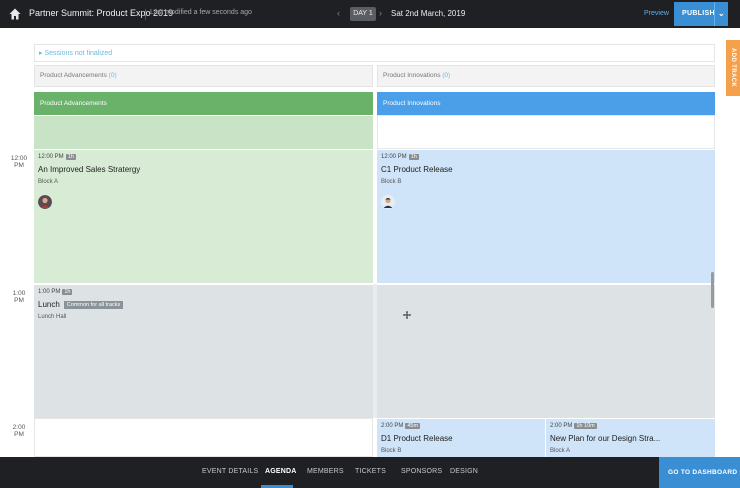 This screenshot has width=740, height=488. Describe the element at coordinates (15, 14) in the screenshot. I see `home-icon` at that location.